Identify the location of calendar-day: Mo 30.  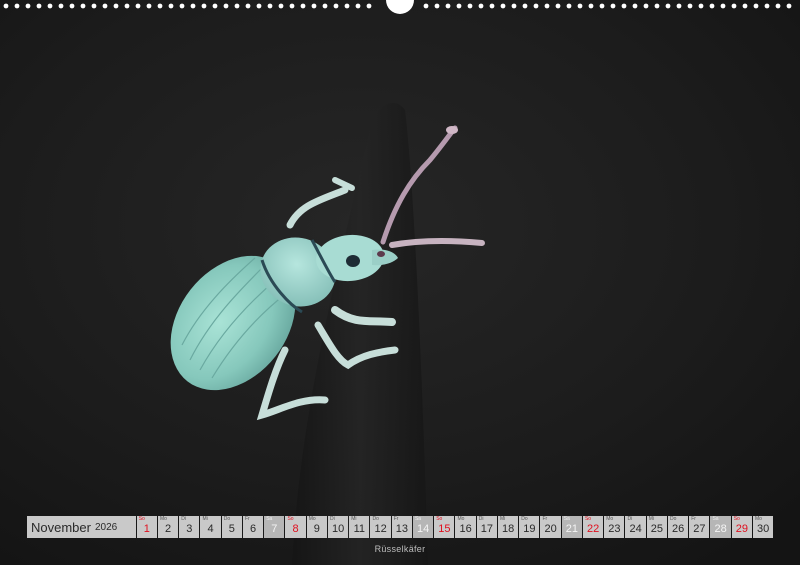
(763, 527).